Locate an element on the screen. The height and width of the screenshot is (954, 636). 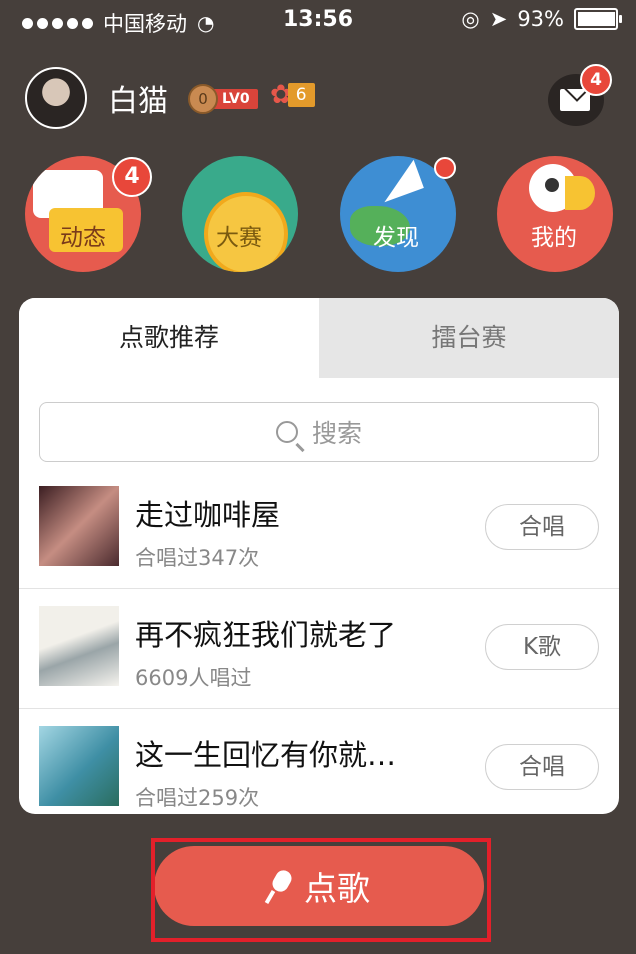
category-dasai: 大赛 is located at coordinates (240, 214).